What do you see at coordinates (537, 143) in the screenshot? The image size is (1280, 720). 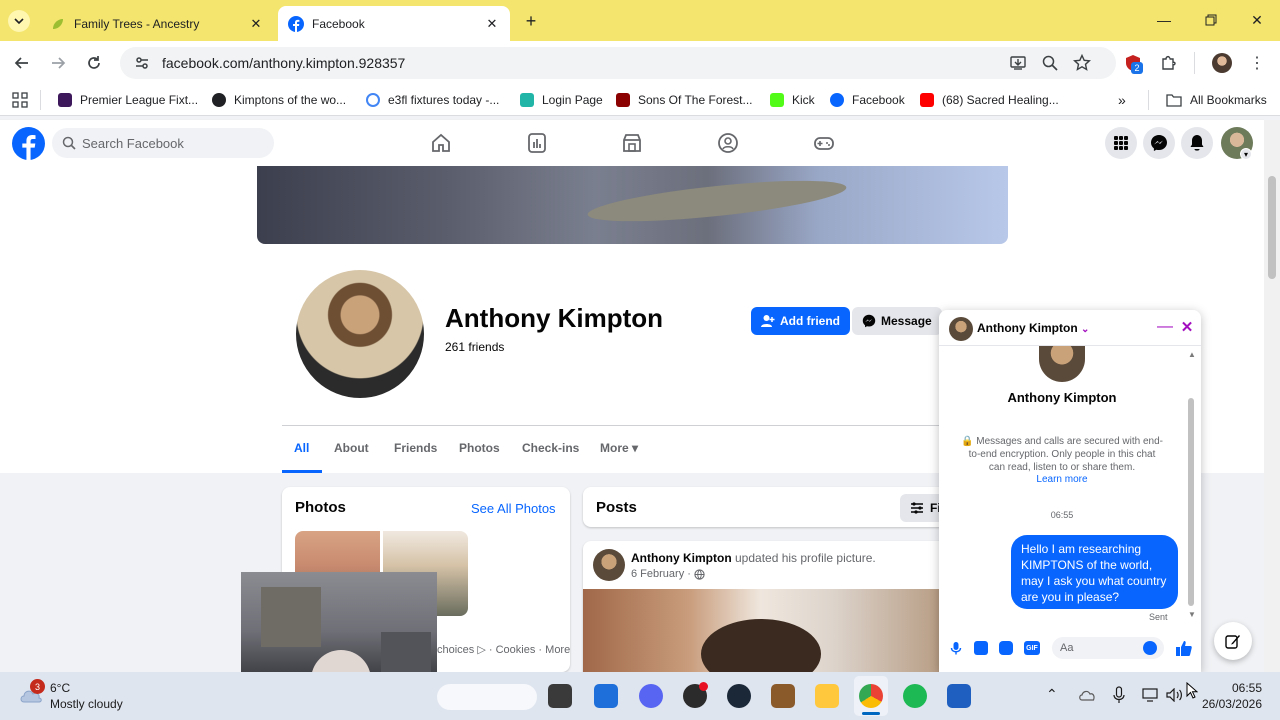 I see `feeds-icon` at bounding box center [537, 143].